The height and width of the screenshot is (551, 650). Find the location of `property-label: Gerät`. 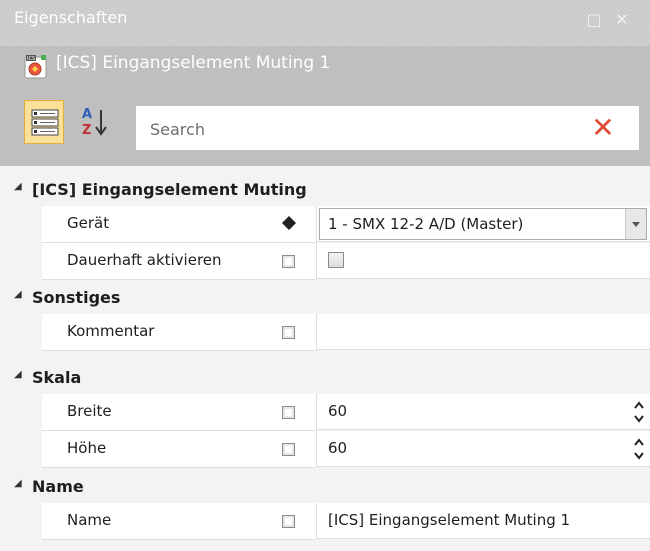

property-label: Gerät is located at coordinates (88, 223).